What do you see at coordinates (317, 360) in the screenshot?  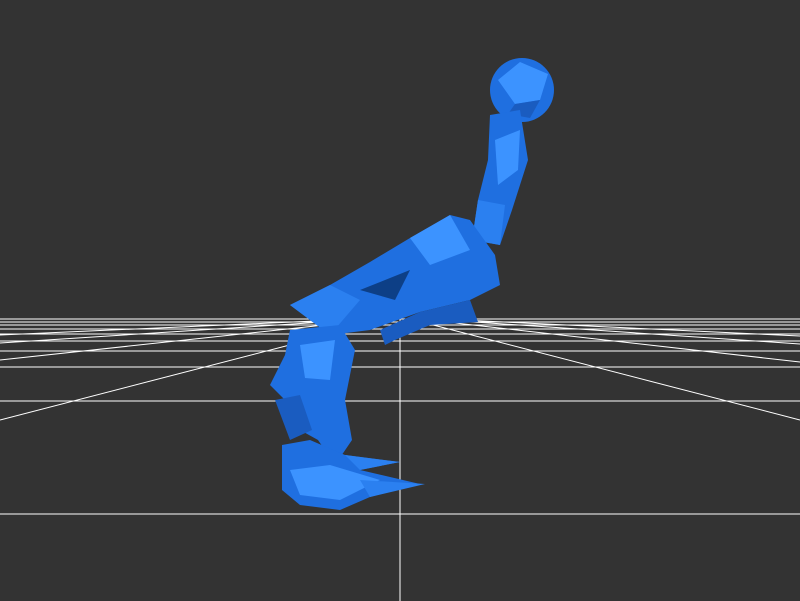 I see `model-facet` at bounding box center [317, 360].